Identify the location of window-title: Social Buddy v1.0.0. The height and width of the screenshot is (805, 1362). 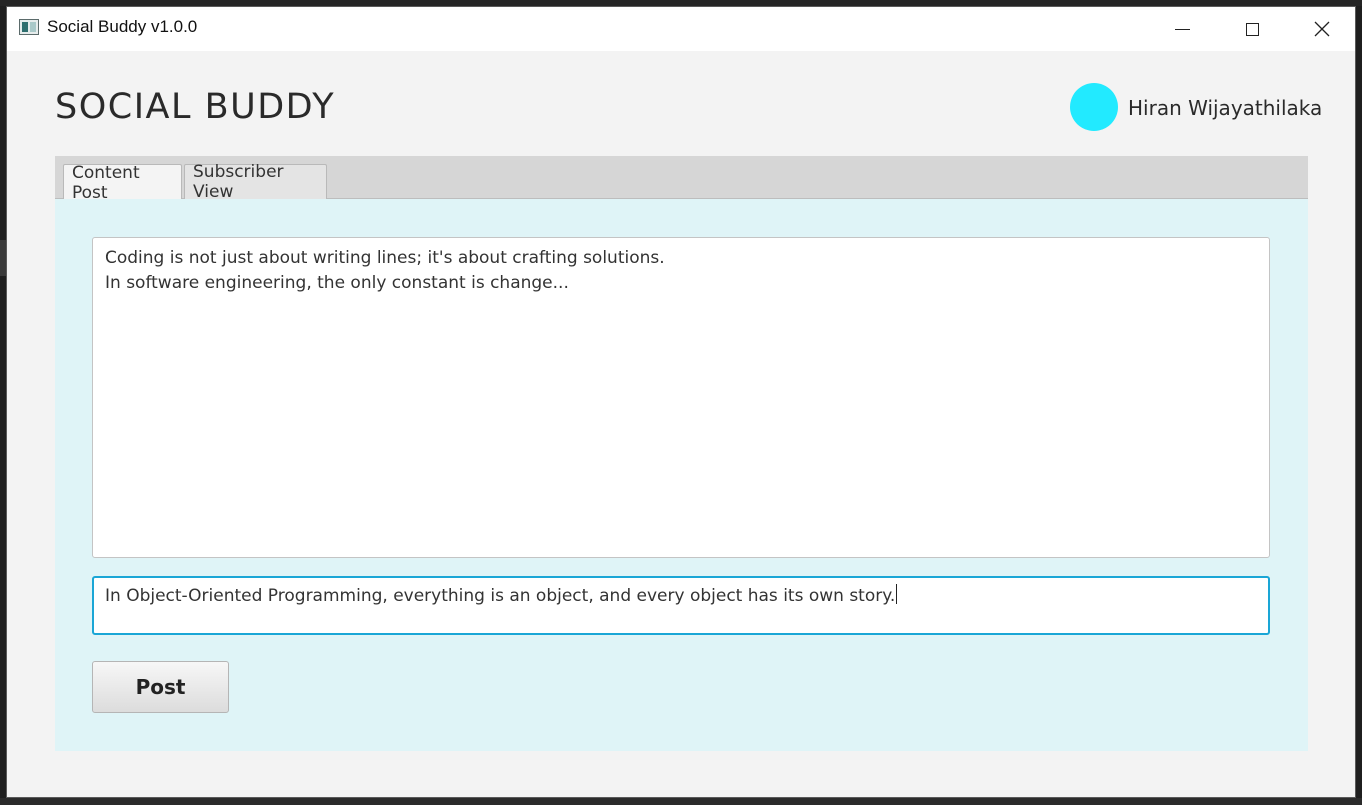
(122, 26).